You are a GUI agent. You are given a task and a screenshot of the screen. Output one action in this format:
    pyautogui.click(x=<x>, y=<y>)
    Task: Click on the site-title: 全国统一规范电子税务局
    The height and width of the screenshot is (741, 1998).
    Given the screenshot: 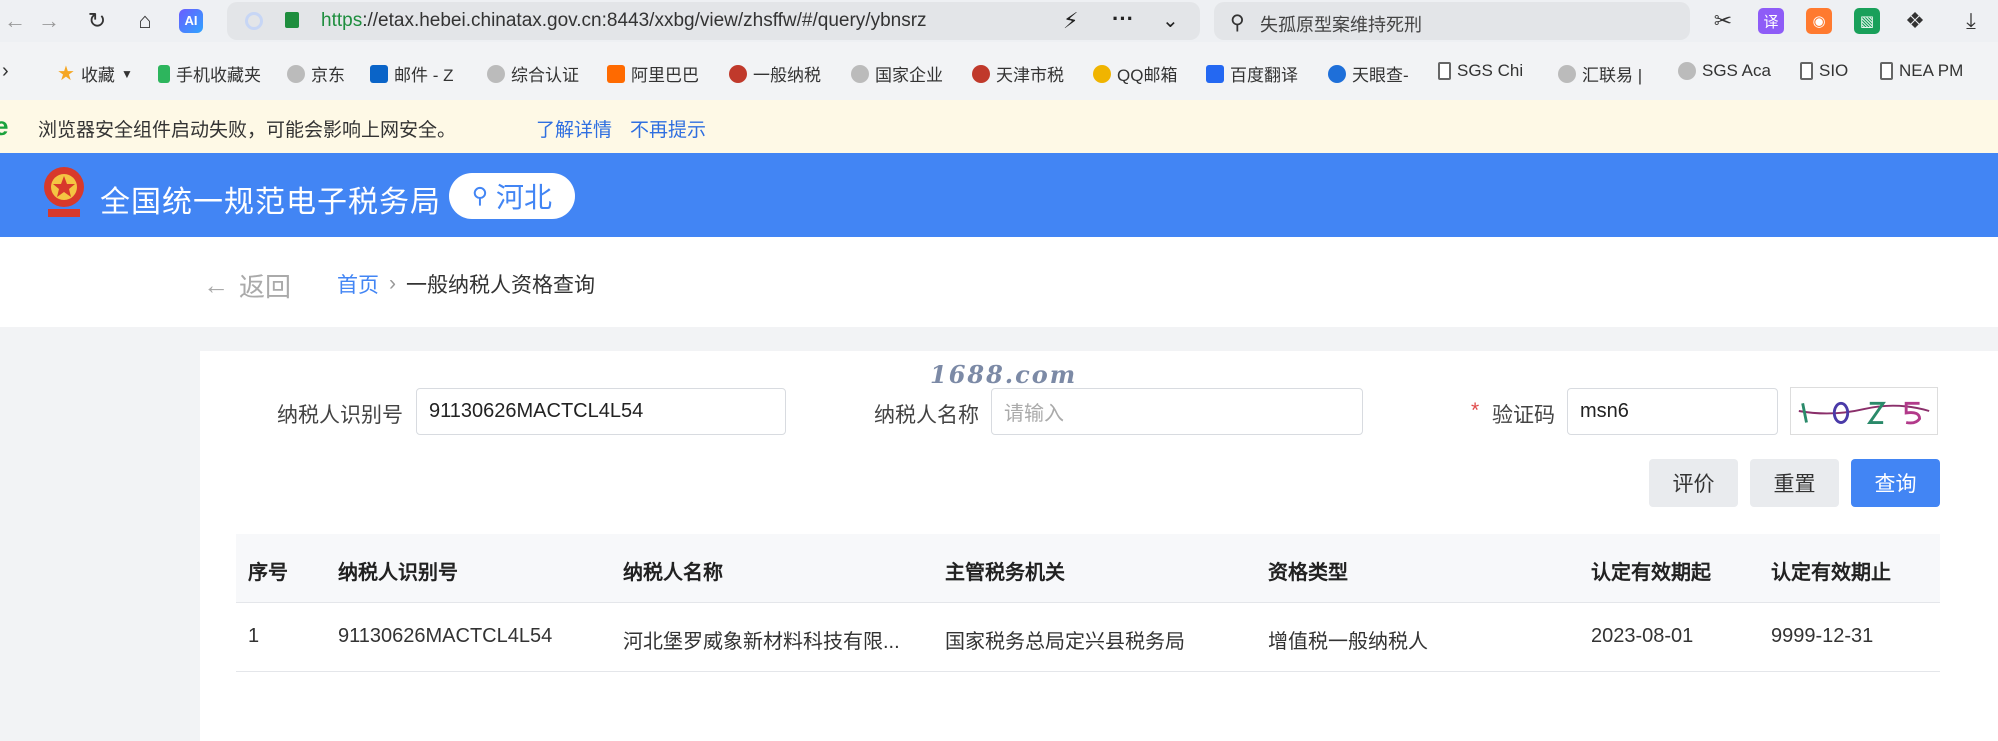 What is the action you would take?
    pyautogui.click(x=270, y=202)
    